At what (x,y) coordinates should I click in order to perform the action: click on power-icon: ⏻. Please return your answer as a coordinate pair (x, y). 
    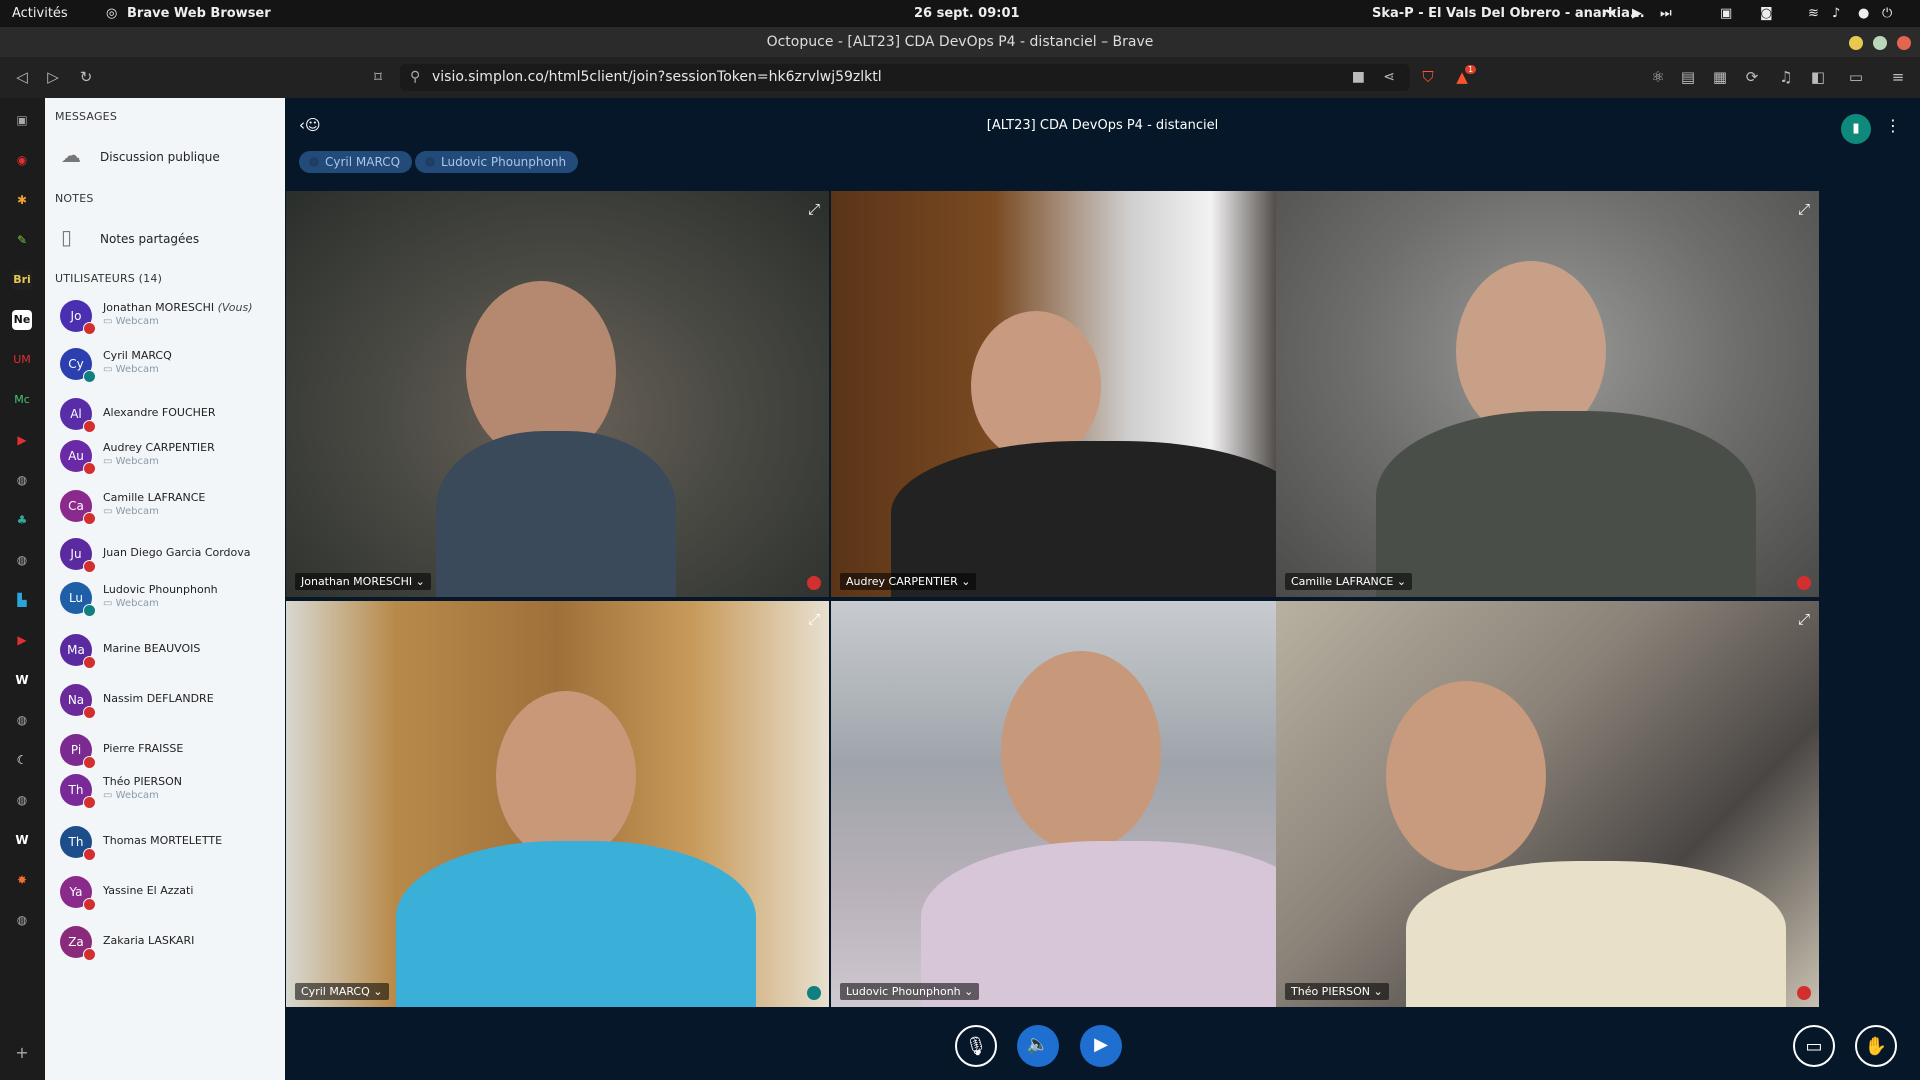
    Looking at the image, I should click on (1887, 13).